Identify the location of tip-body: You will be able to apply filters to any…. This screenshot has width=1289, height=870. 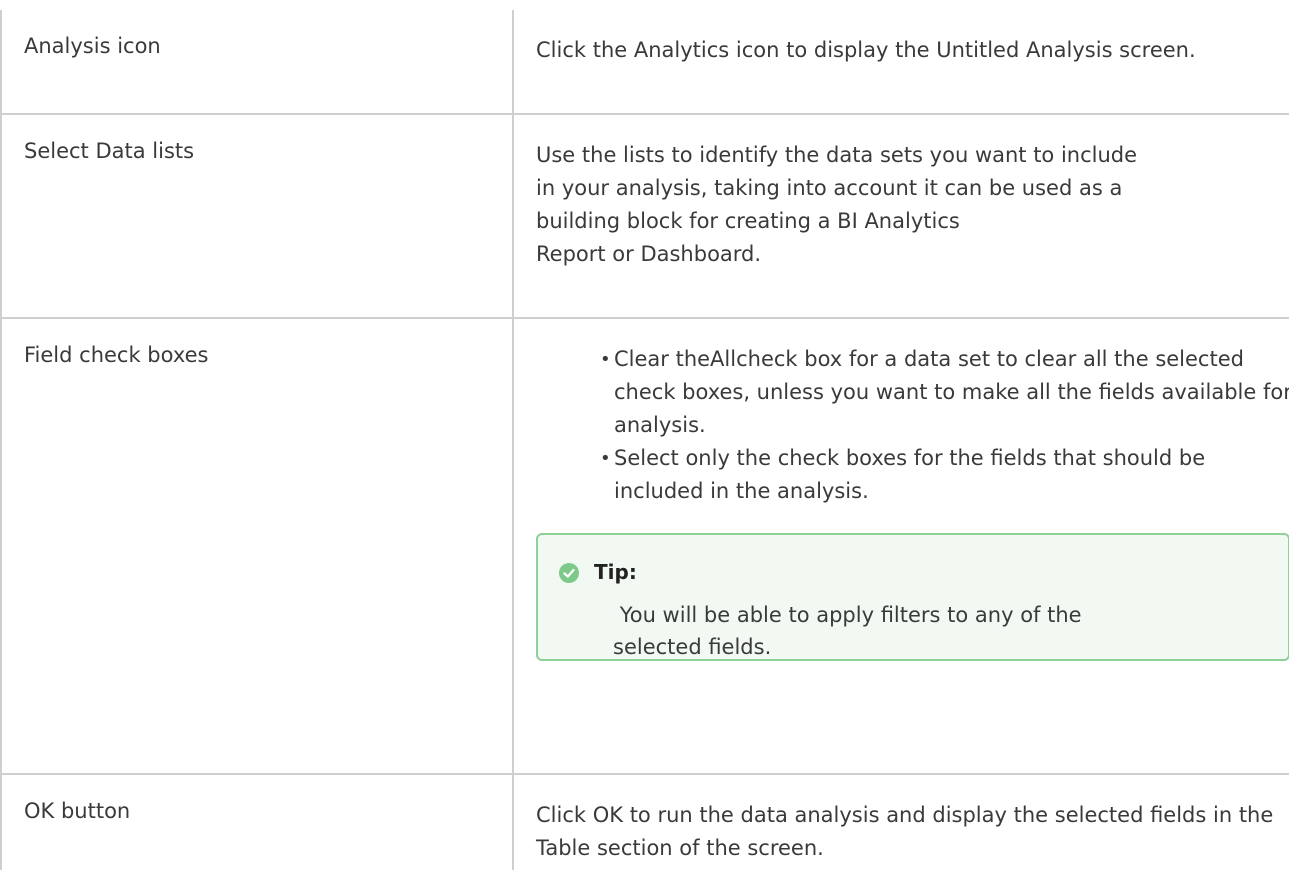
(851, 631).